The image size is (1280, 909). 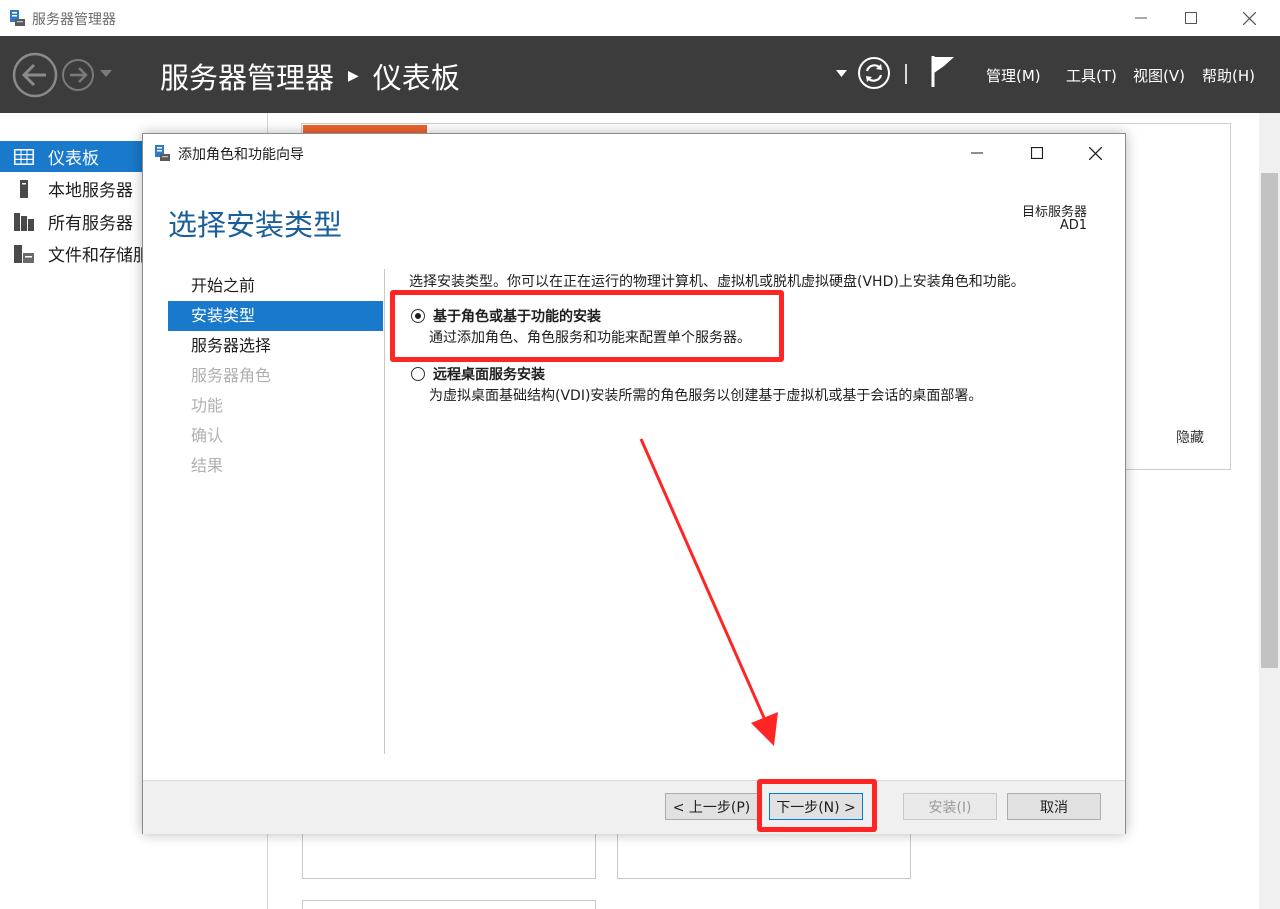 I want to click on page-heading: 选择安装类型, so click(x=255, y=225).